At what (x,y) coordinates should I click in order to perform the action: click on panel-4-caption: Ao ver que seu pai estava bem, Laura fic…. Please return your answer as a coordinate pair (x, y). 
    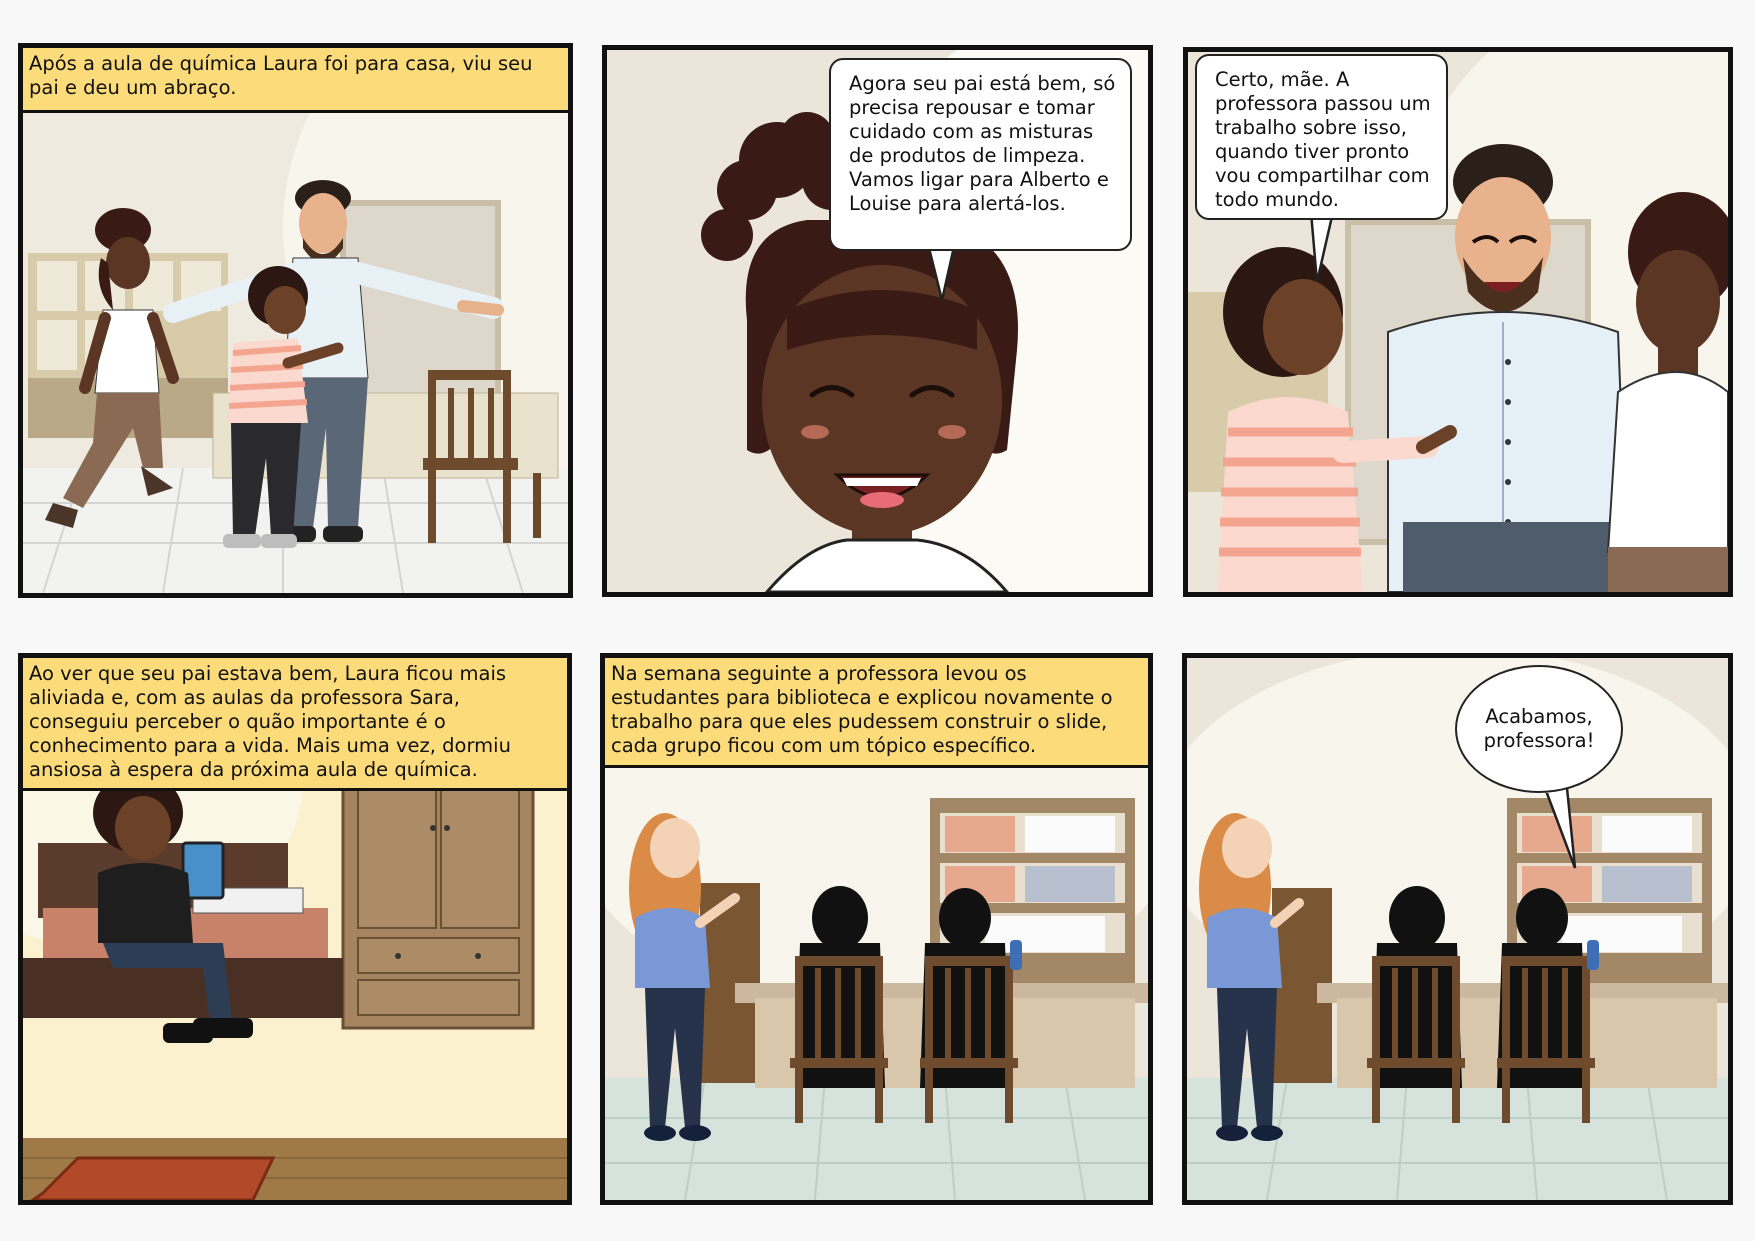
    Looking at the image, I should click on (295, 724).